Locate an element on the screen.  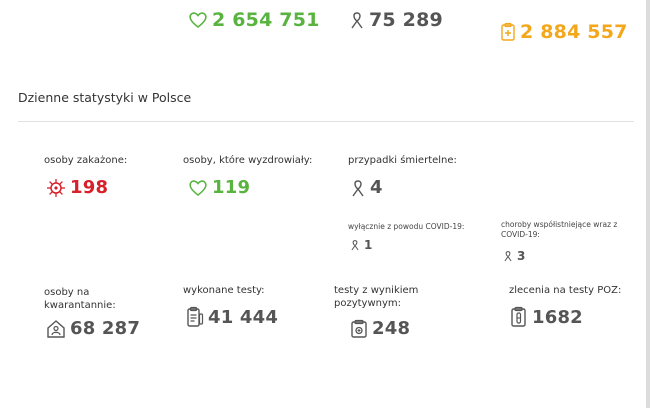
total-recovered-value: 2 654 751 is located at coordinates (266, 20).